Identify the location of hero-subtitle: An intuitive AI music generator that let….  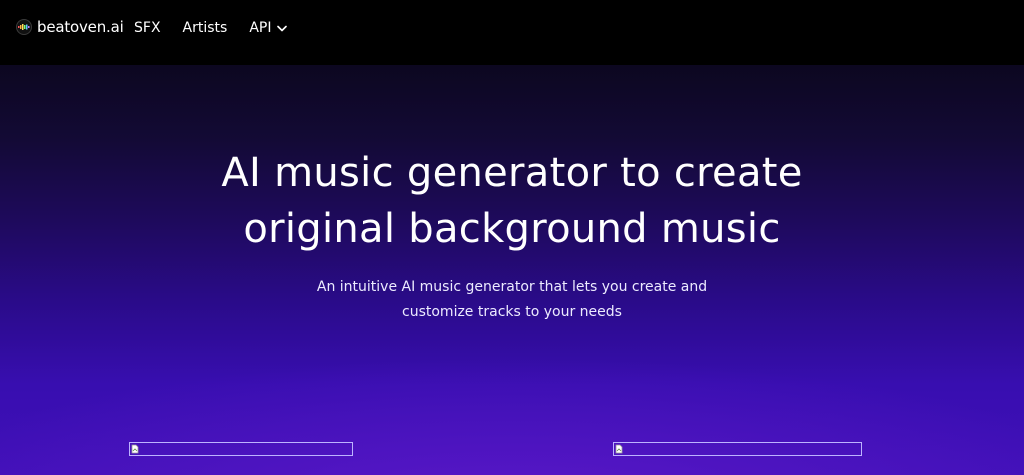
(512, 300).